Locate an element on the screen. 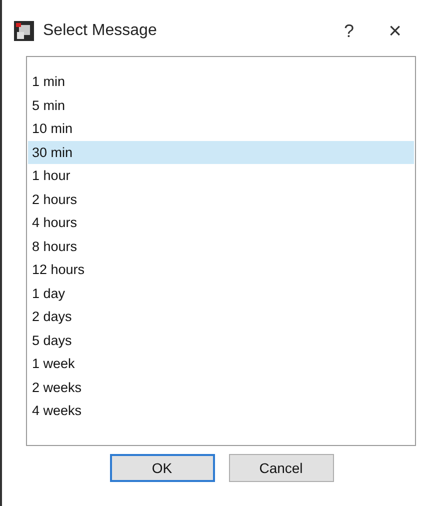 The height and width of the screenshot is (506, 425). window-title: Select Message is located at coordinates (100, 31).